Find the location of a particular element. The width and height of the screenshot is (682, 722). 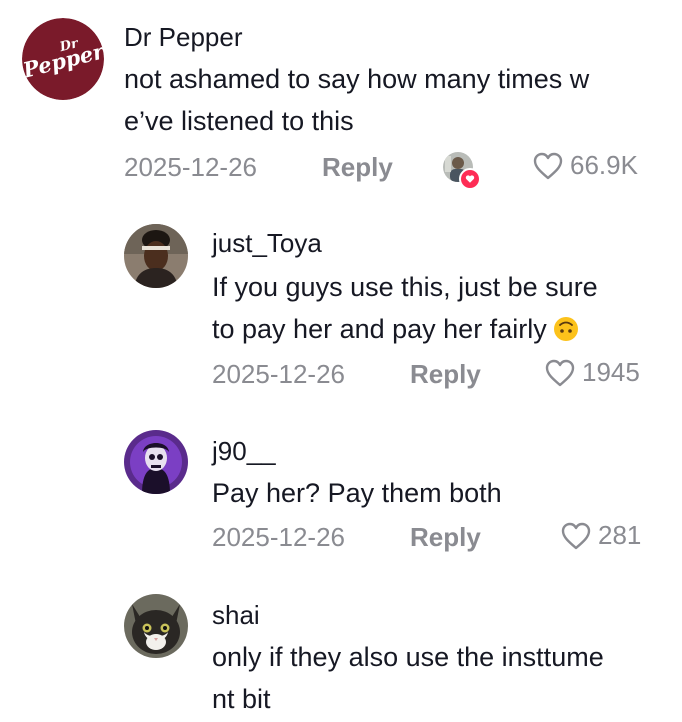

like-count: 1945 is located at coordinates (611, 372).